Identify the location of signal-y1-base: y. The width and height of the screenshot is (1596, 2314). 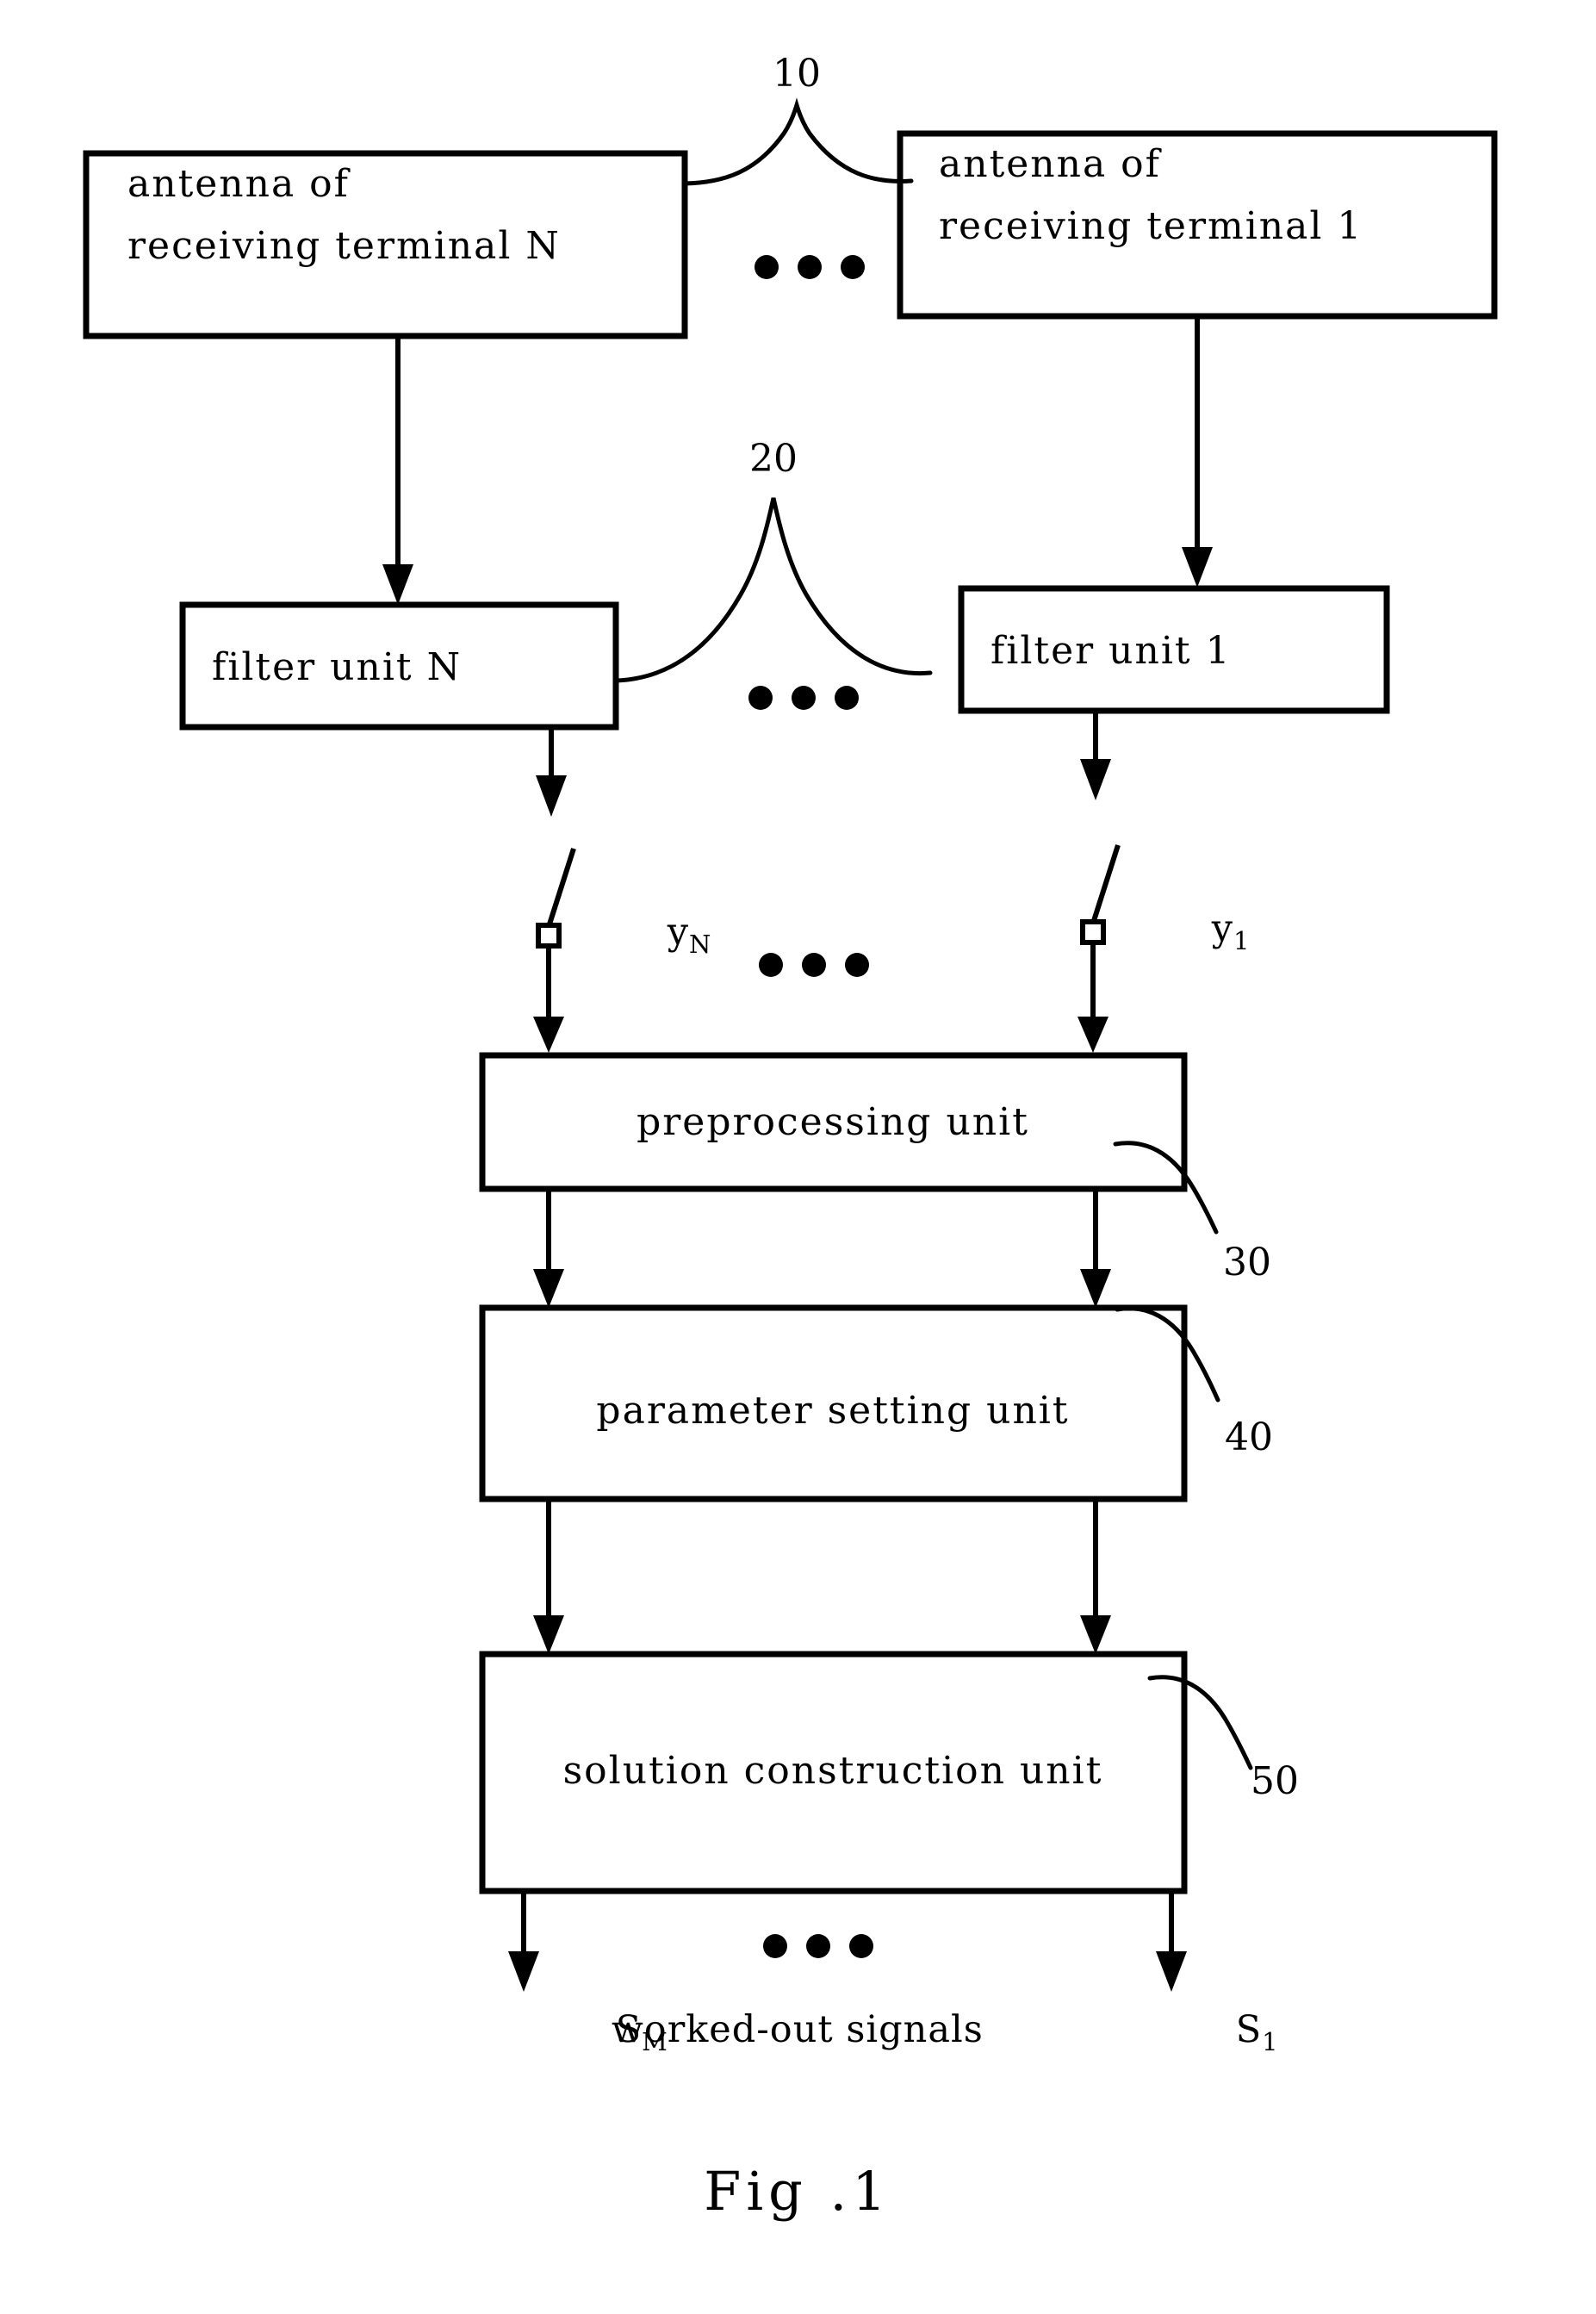
(1222, 928).